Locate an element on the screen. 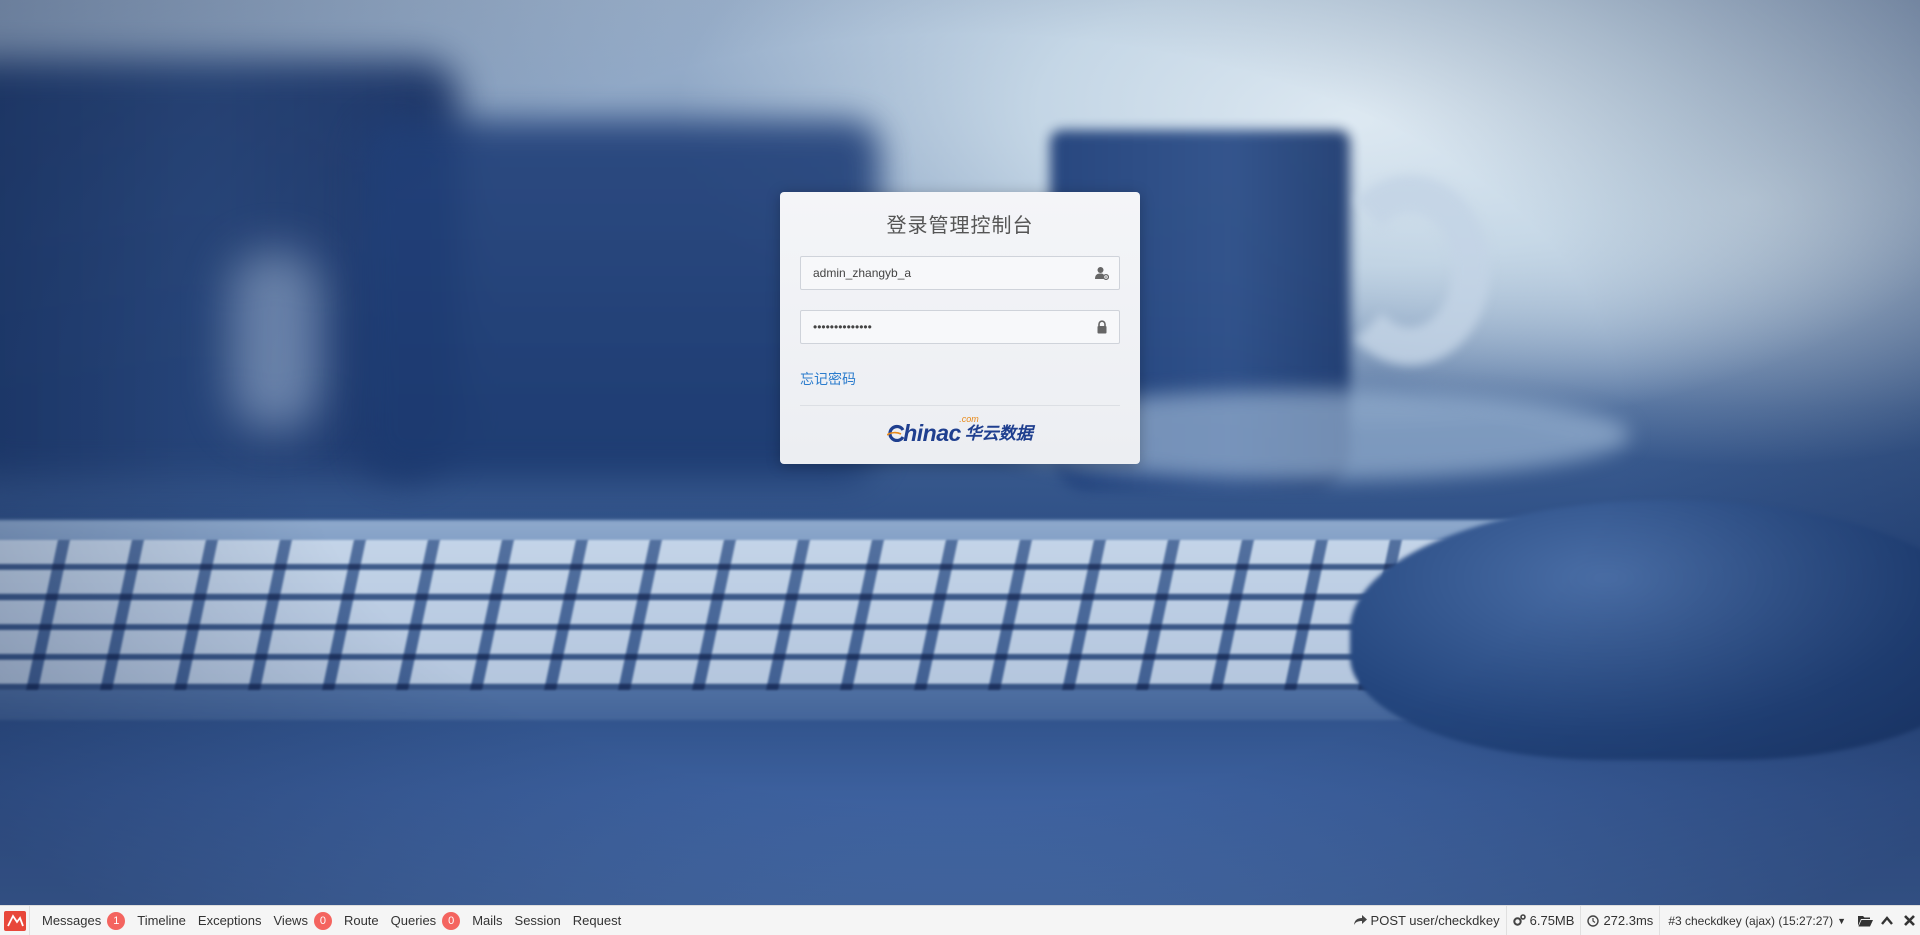  tab-label: Queries is located at coordinates (413, 920).